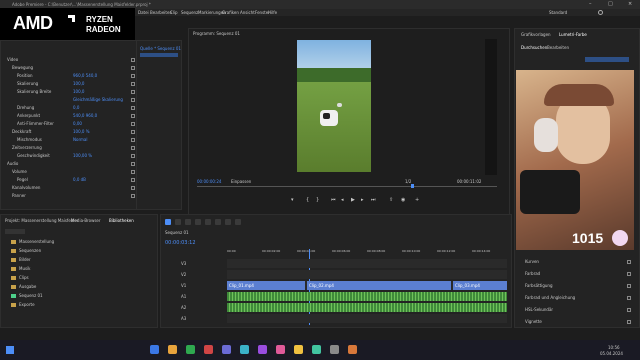 The image size is (640, 360). What do you see at coordinates (25, 268) in the screenshot?
I see `project-item: Musik` at bounding box center [25, 268].